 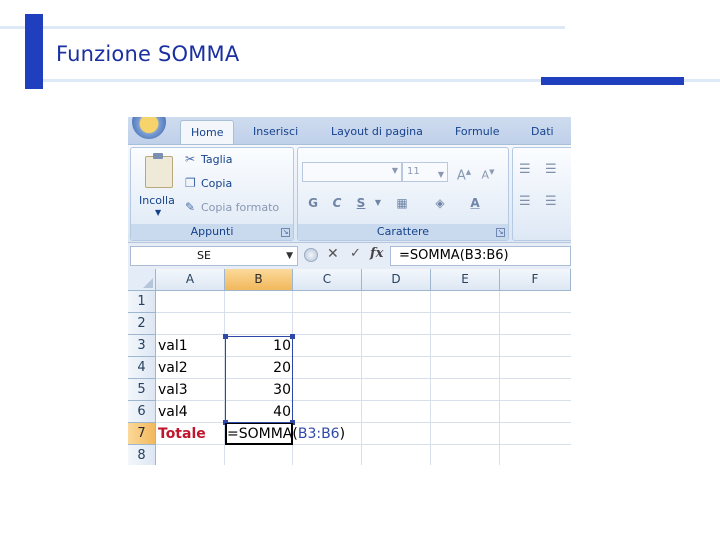 What do you see at coordinates (355, 253) in the screenshot?
I see `check-icon: ✓` at bounding box center [355, 253].